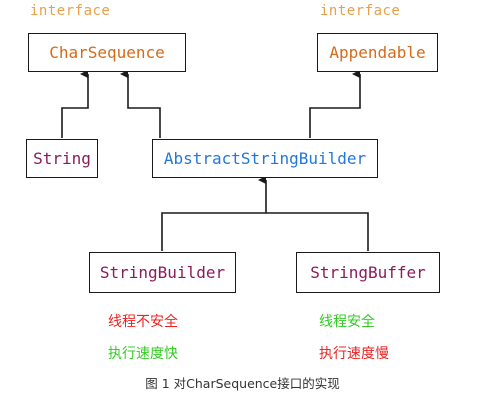 Image resolution: width=485 pixels, height=409 pixels. Describe the element at coordinates (265, 215) in the screenshot. I see `arrow-builders-to-abstract` at that location.